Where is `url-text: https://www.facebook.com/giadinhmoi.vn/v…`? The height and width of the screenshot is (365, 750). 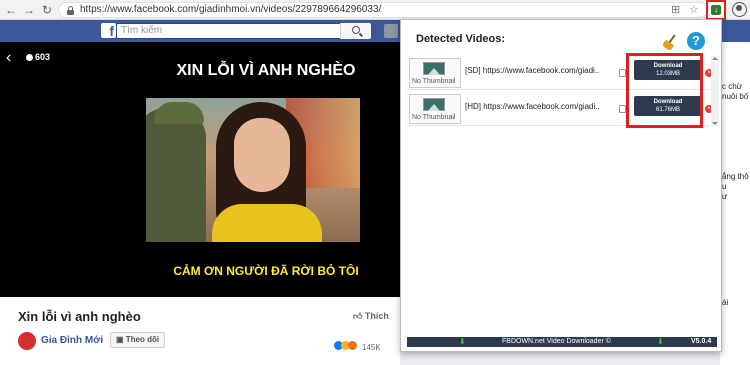
url-text: https://www.facebook.com/giadinhmoi.vn/v… is located at coordinates (230, 9).